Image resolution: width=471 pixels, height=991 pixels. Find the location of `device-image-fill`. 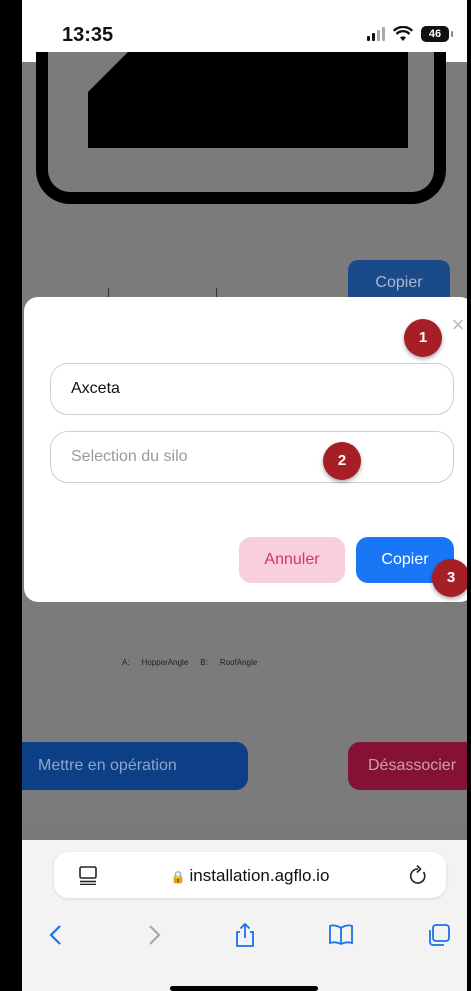

device-image-fill is located at coordinates (248, 100).